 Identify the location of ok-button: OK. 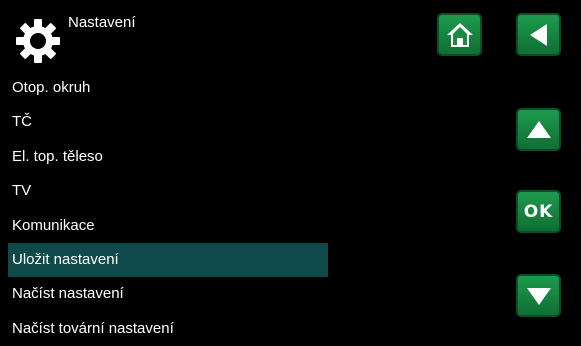
(538, 211).